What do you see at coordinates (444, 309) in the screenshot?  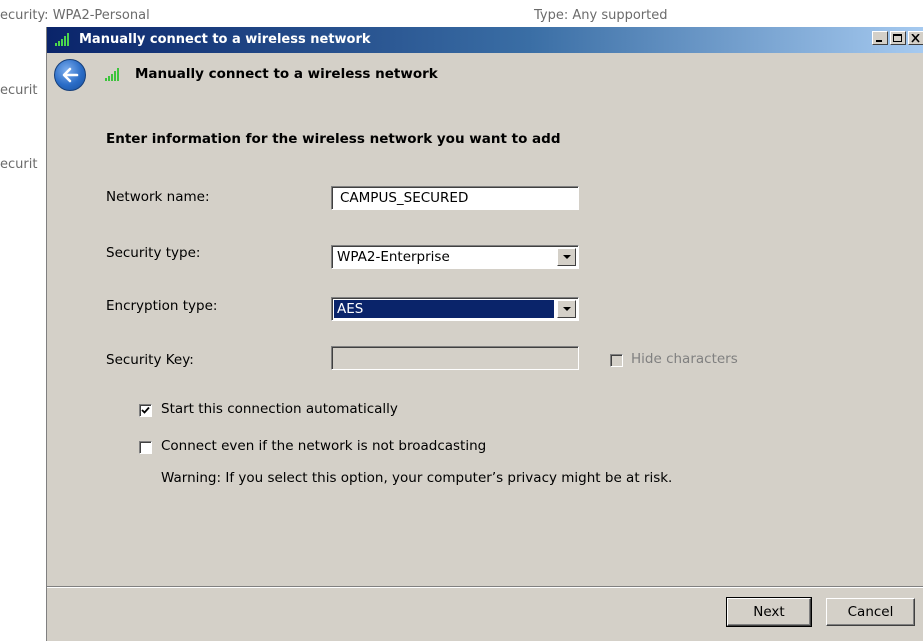 I see `encryption-type-value: AES` at bounding box center [444, 309].